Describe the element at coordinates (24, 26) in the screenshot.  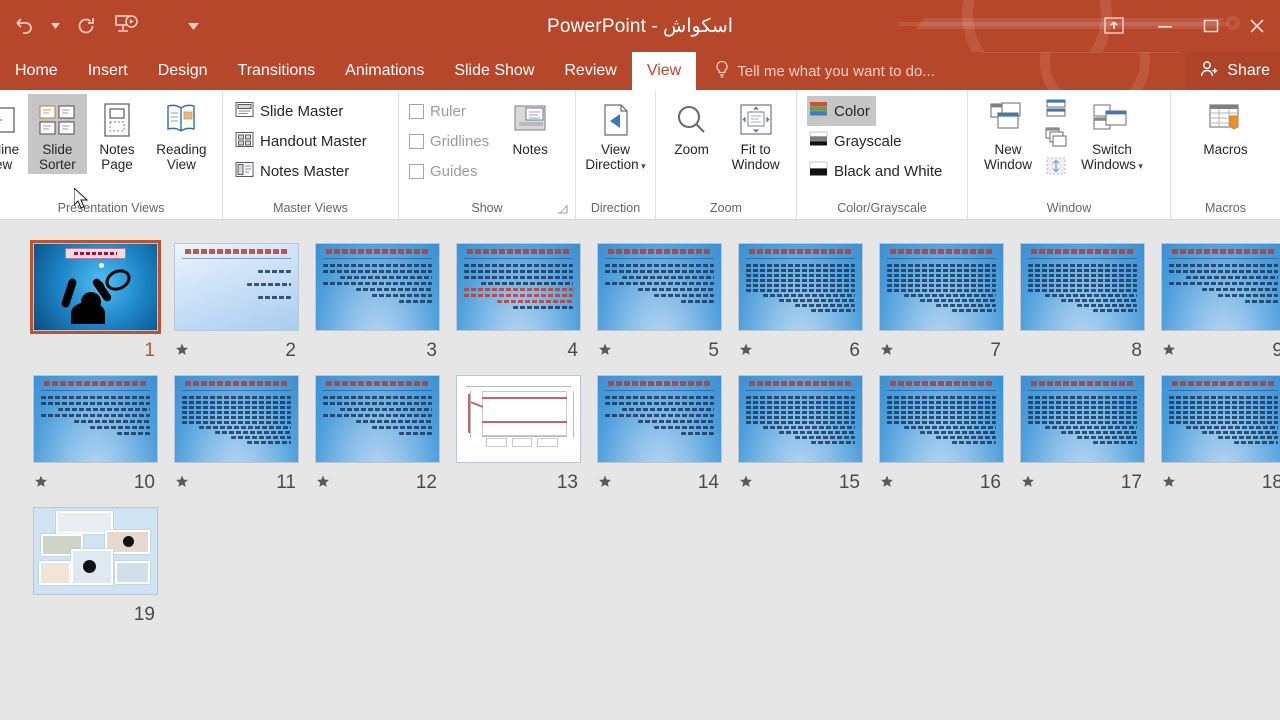
I see `undo-icon` at that location.